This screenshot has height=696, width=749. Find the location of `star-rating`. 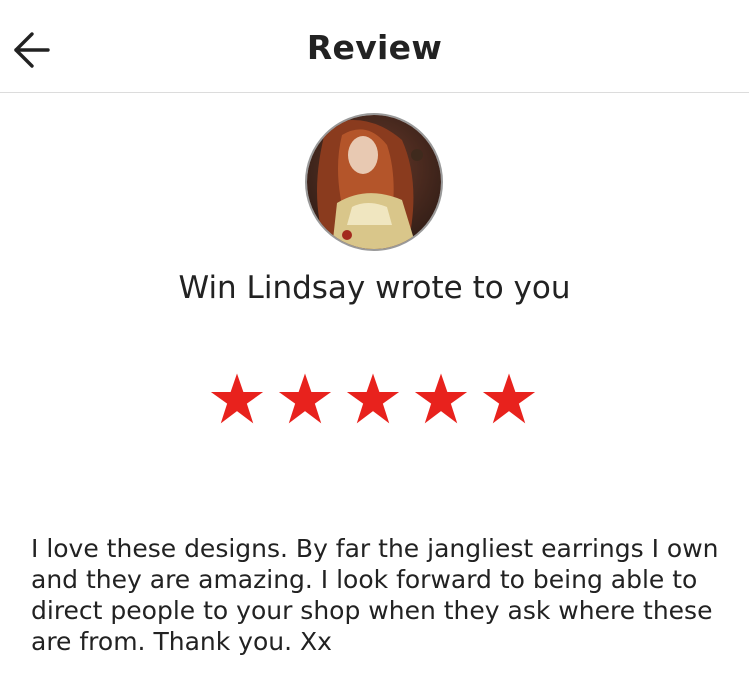

star-rating is located at coordinates (375, 402).